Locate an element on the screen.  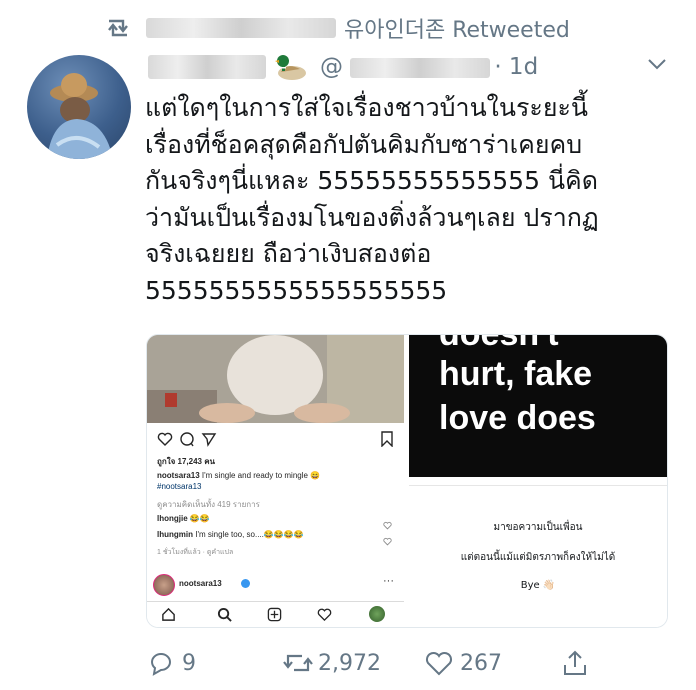
comment-icon is located at coordinates (187, 441).